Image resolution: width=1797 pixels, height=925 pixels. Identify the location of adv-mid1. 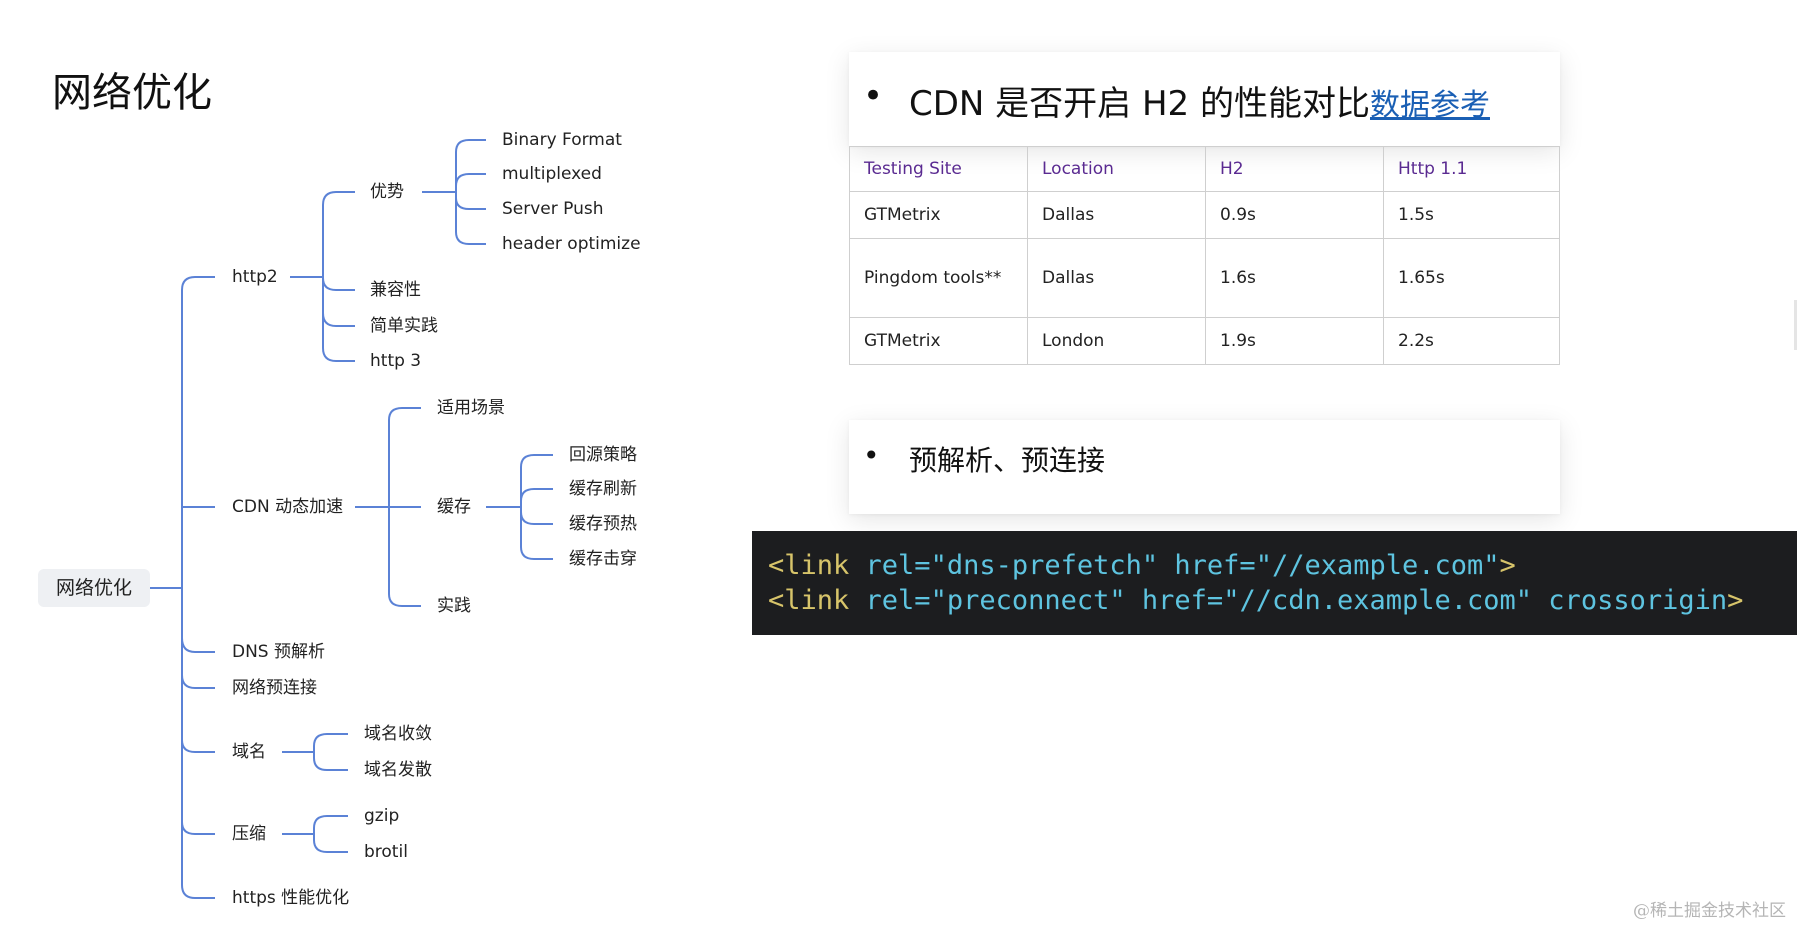
(470, 182).